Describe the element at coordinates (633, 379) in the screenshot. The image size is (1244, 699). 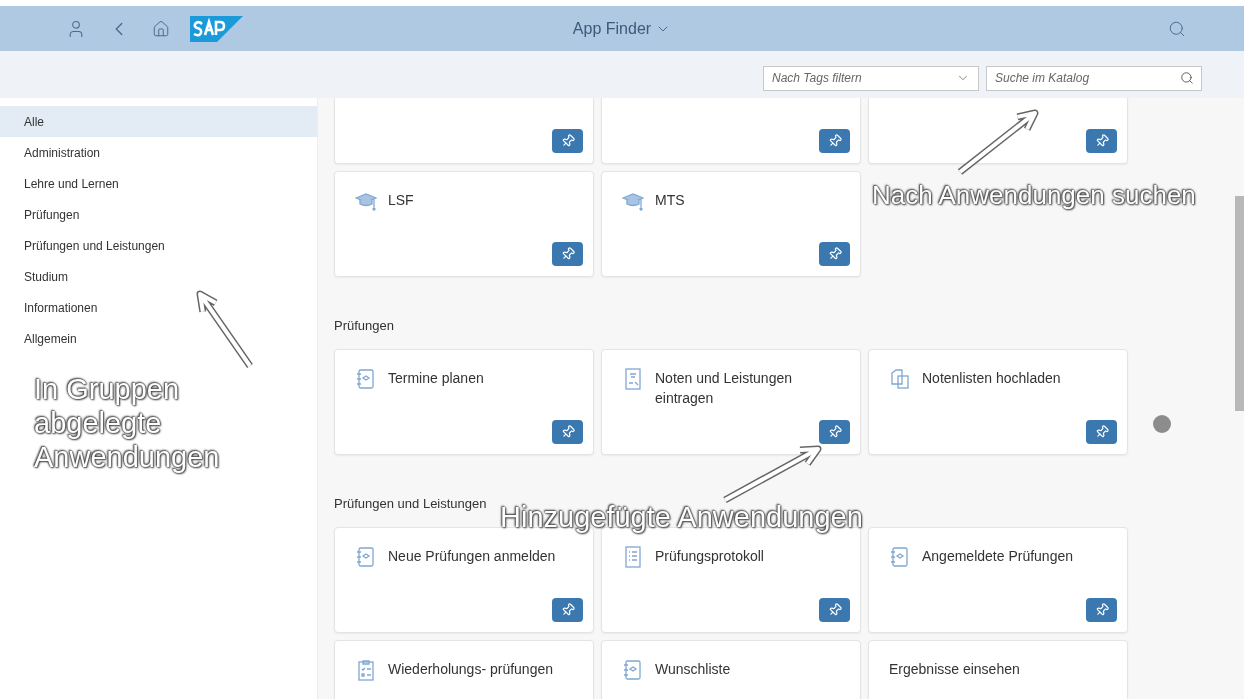
I see `document-icon` at that location.